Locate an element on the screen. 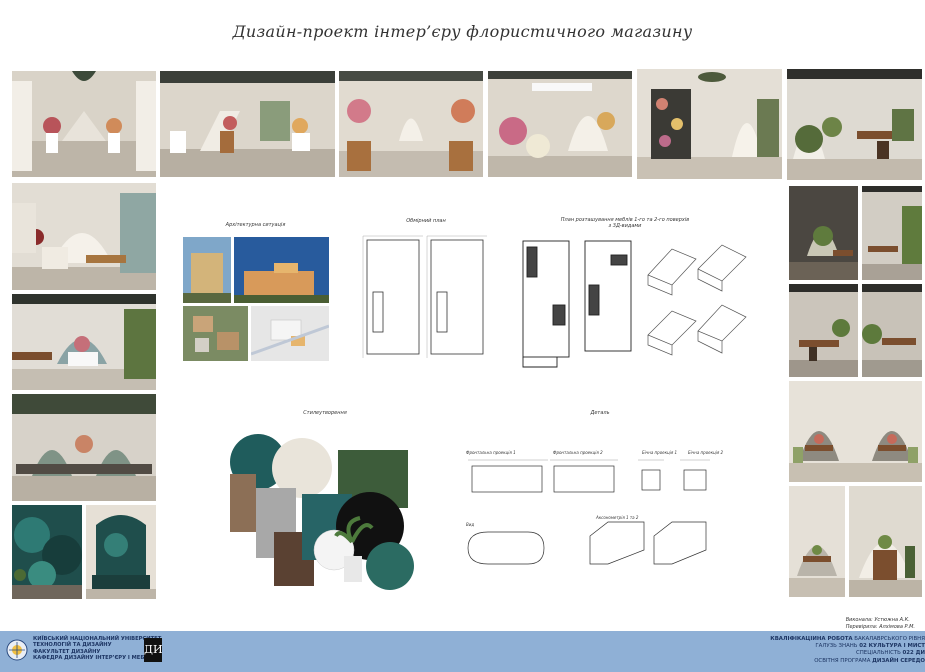  section-caption-moodboard: Стилеутворення is located at coordinates (325, 413).